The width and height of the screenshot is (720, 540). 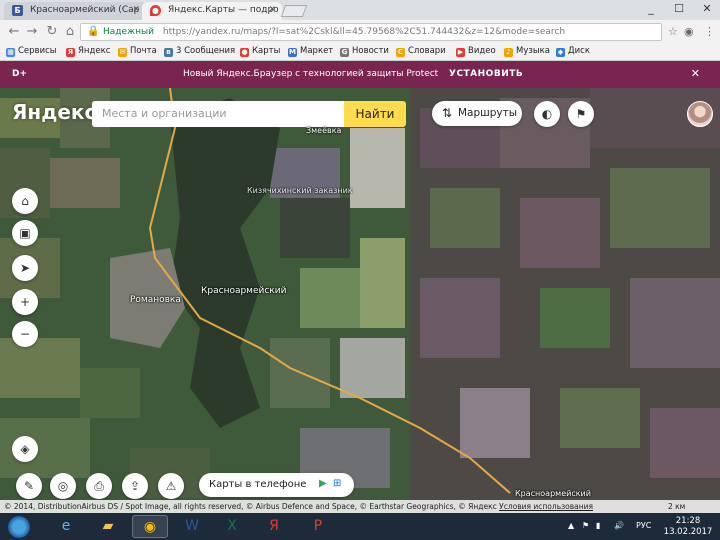 I want to click on disk-icon: ◆, so click(x=560, y=52).